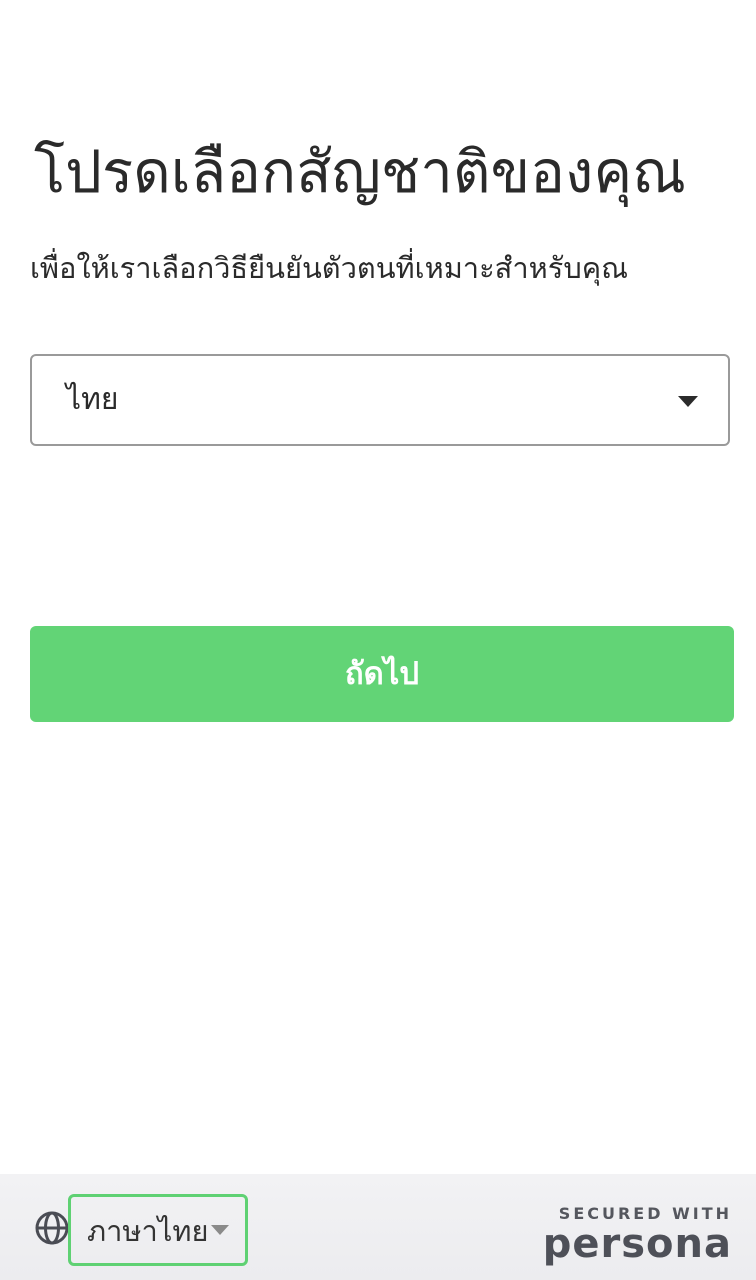 The height and width of the screenshot is (1280, 756). Describe the element at coordinates (148, 1231) in the screenshot. I see `language-label: ภาษาไทย` at that location.